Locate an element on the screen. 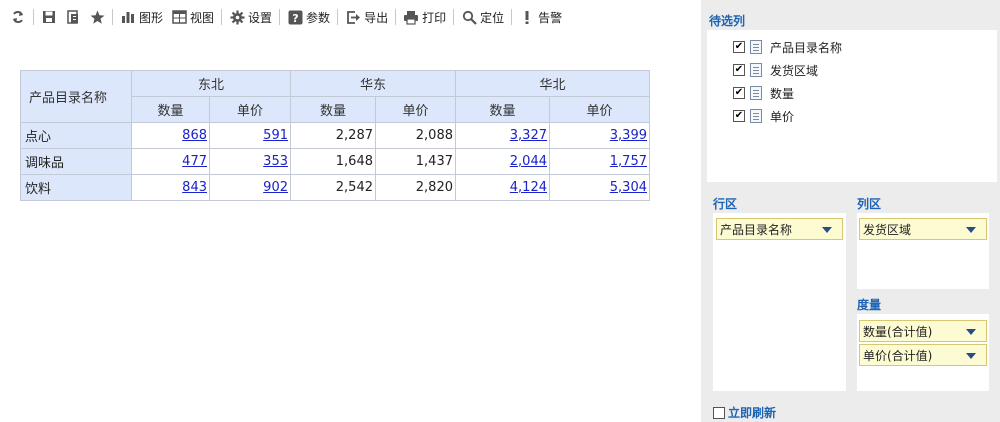  table-cell: 868 is located at coordinates (170, 135).